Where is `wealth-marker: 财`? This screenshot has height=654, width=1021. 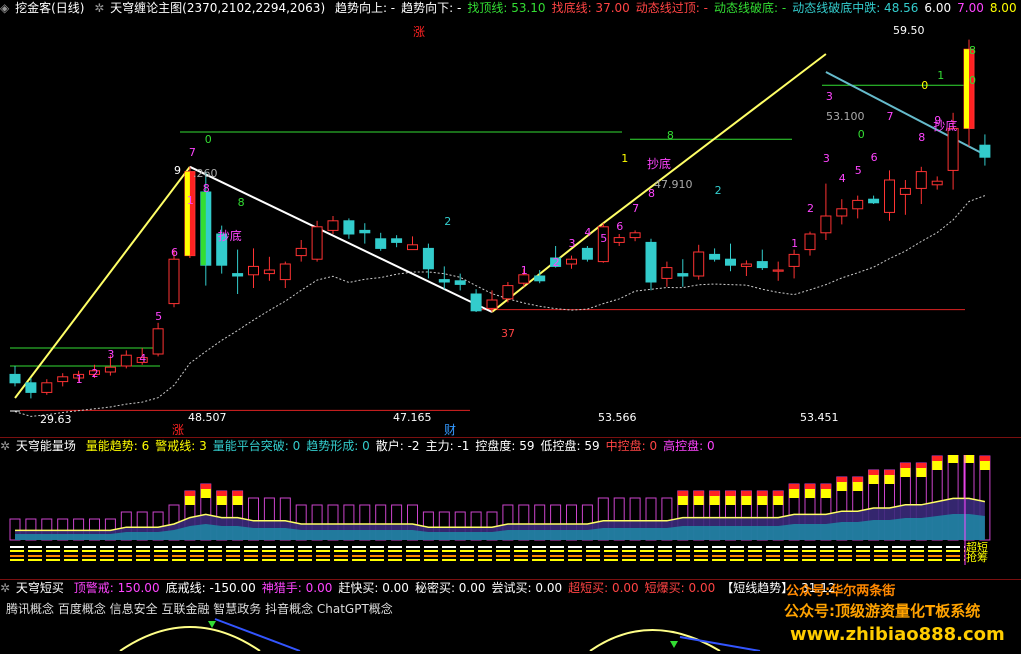 wealth-marker: 财 is located at coordinates (450, 430).